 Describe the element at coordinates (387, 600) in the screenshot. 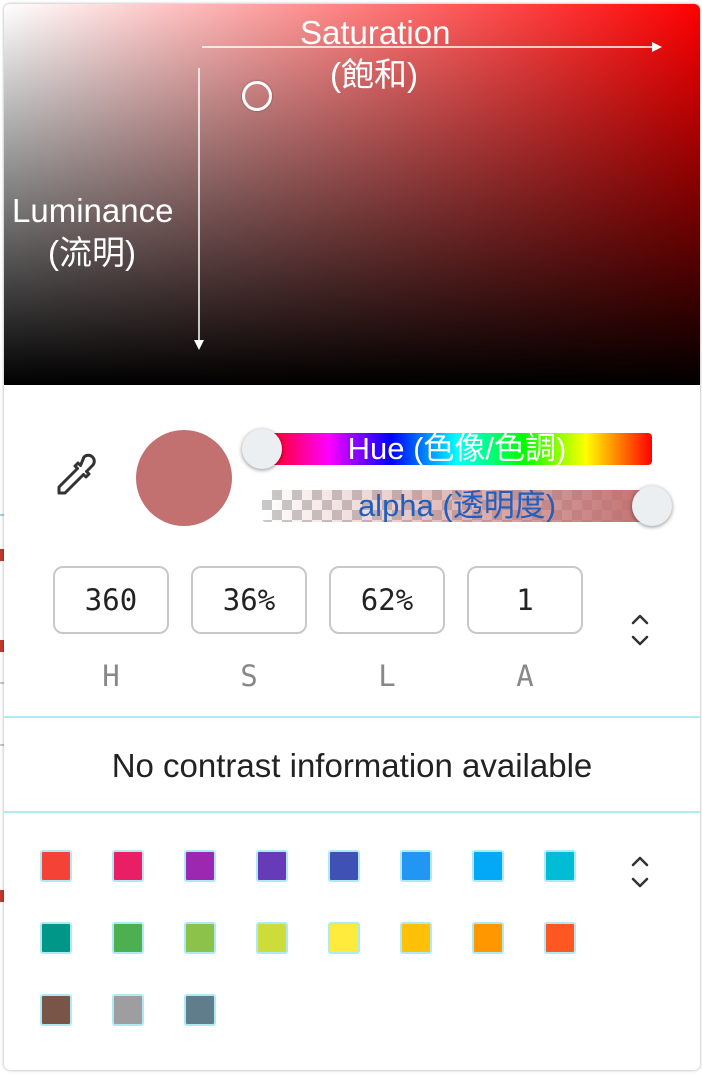

I see `lightness-input: 62%` at that location.